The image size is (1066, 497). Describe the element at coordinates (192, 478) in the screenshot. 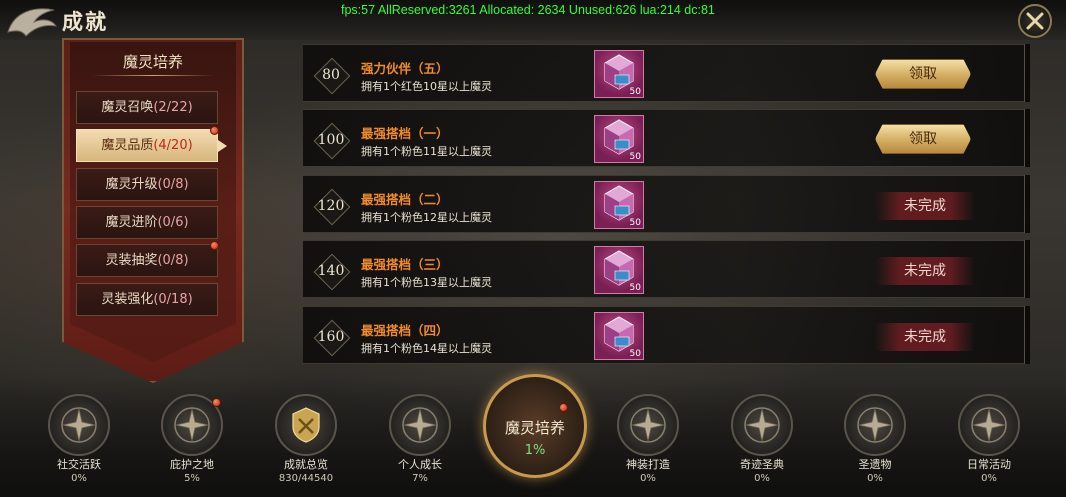

I see `nav-item-progress: 5%` at that location.